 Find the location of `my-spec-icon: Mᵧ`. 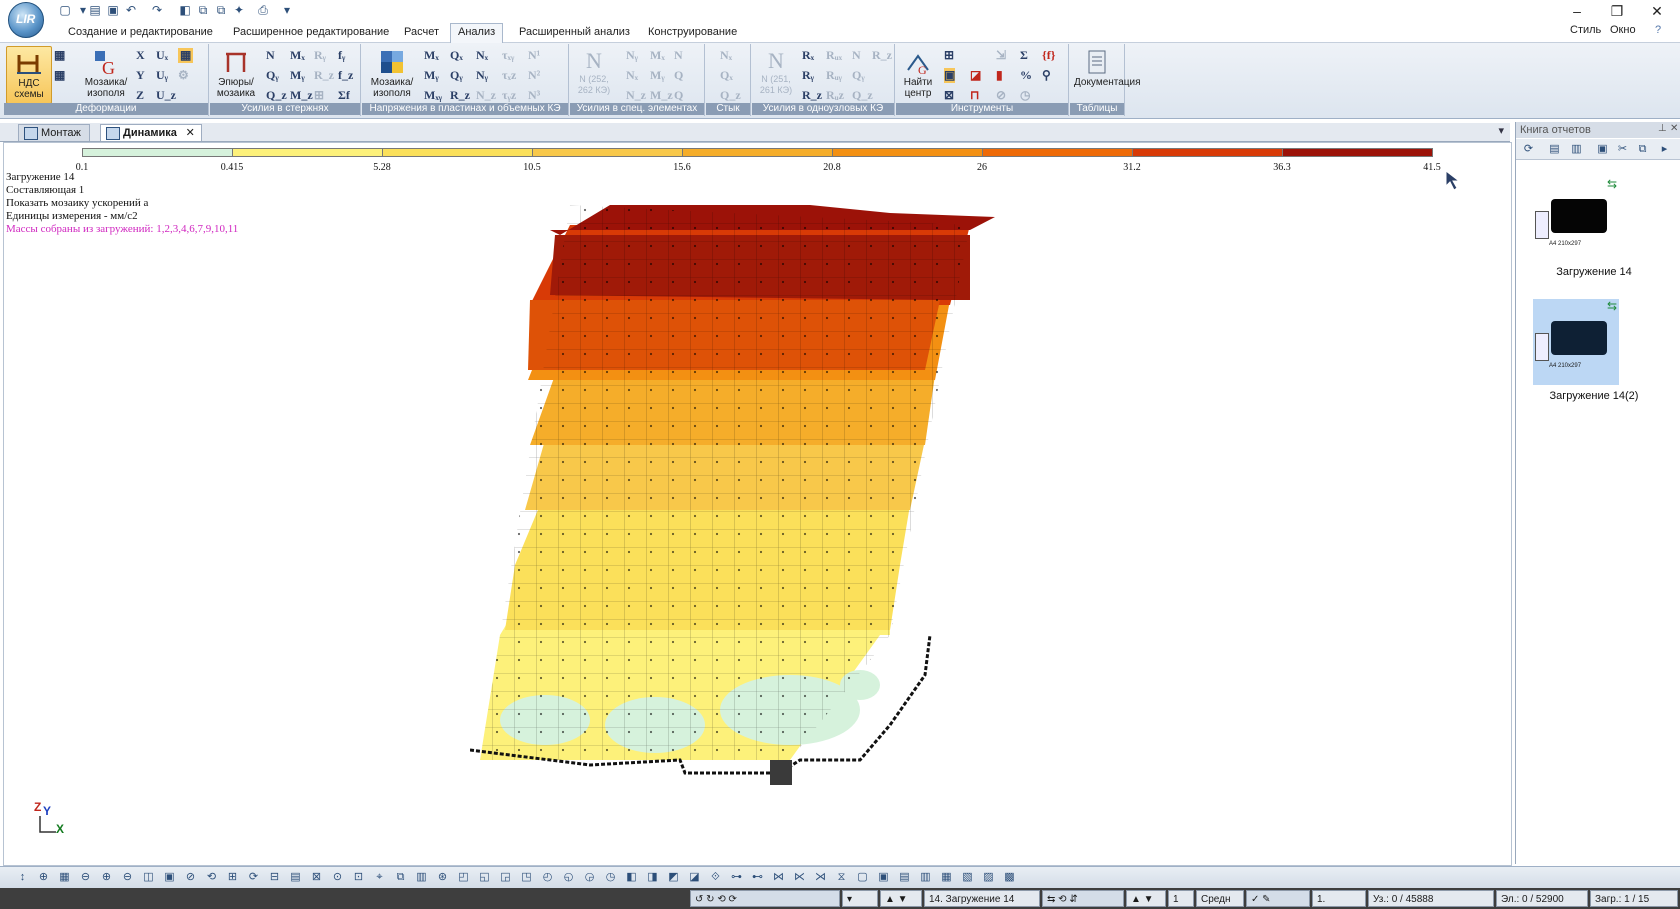

my-spec-icon: Mᵧ is located at coordinates (657, 75).